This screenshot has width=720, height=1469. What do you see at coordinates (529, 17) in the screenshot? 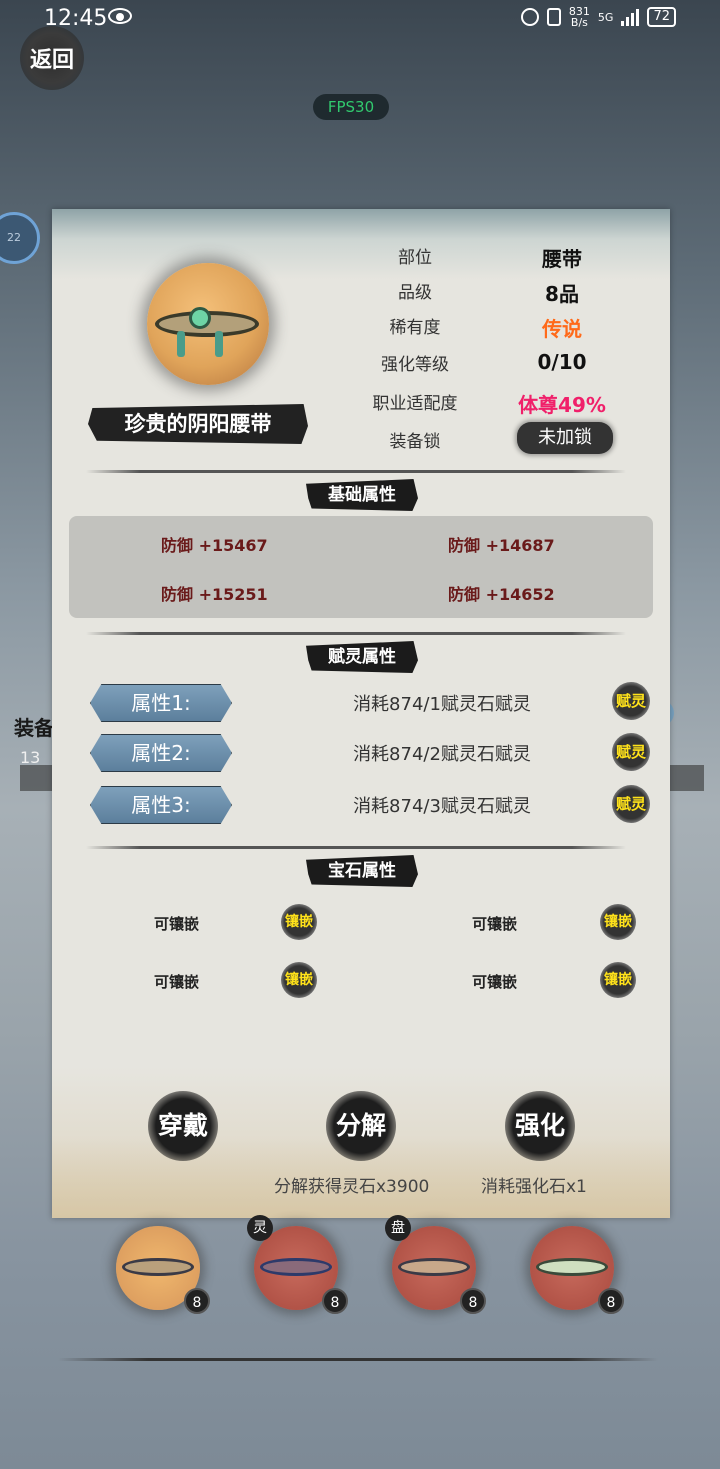
I see `alarm-icon` at bounding box center [529, 17].